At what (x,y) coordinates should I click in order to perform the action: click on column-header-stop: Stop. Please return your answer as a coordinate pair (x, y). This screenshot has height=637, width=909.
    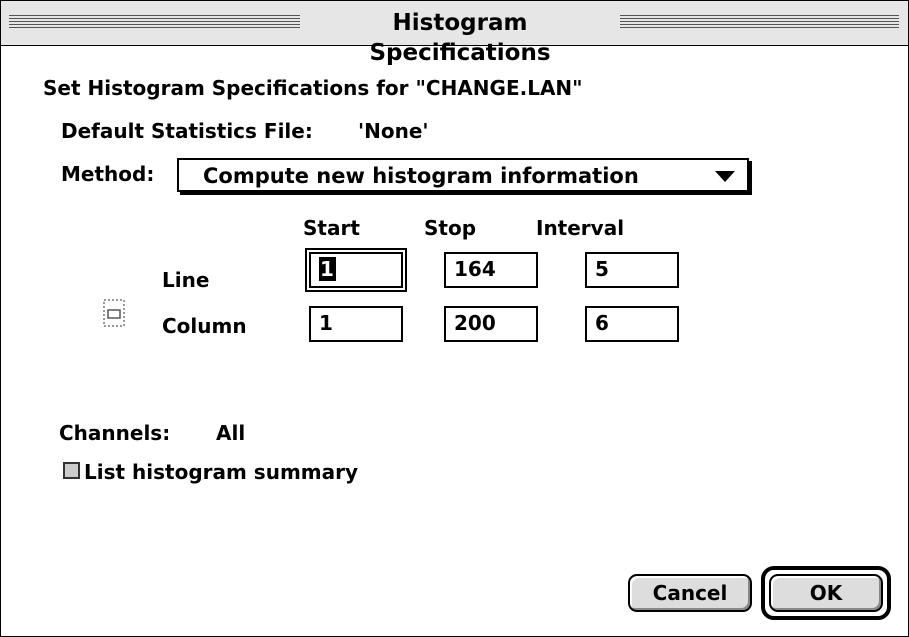
    Looking at the image, I should click on (450, 228).